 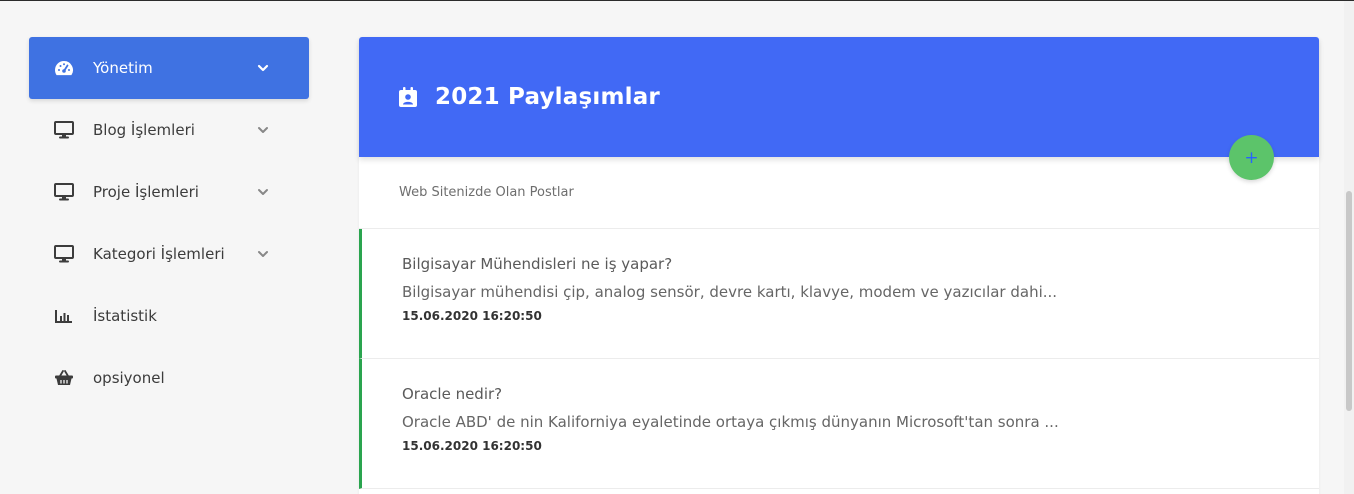 What do you see at coordinates (64, 68) in the screenshot?
I see `dashboard-icon` at bounding box center [64, 68].